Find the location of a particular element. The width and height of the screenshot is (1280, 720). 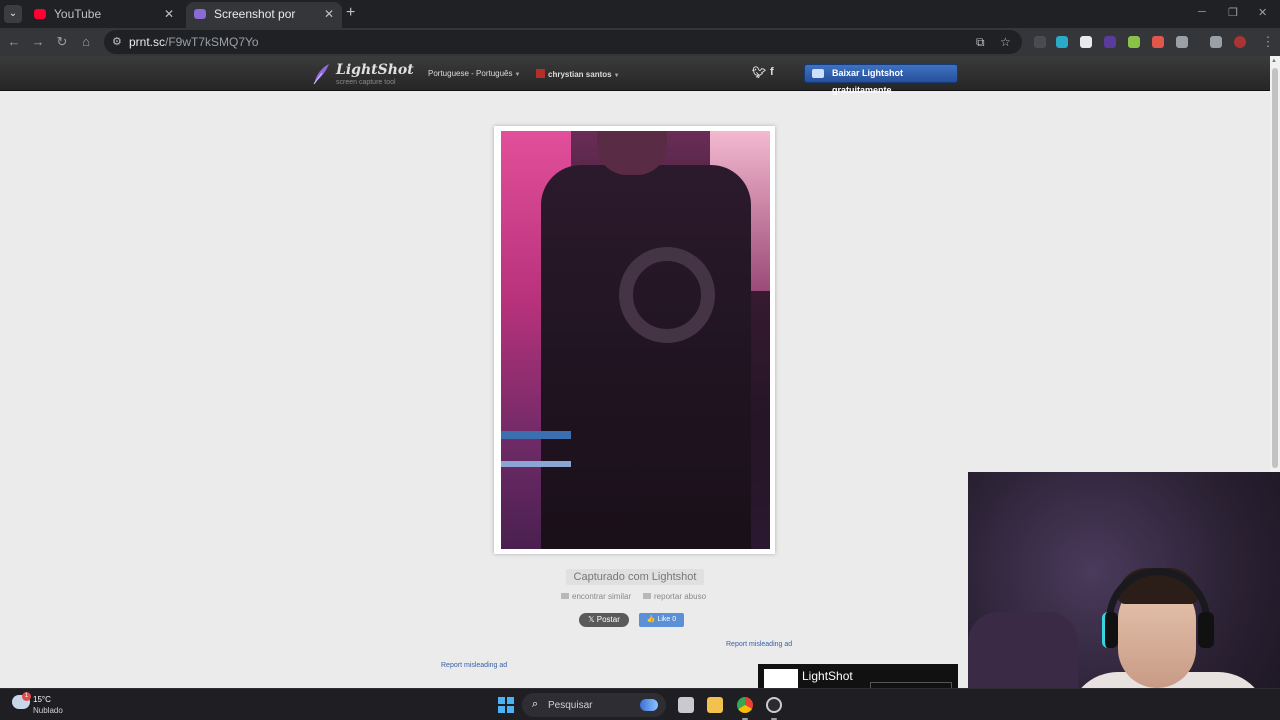

lightshot-logo: LightShot screen capture tool is located at coordinates (363, 74).